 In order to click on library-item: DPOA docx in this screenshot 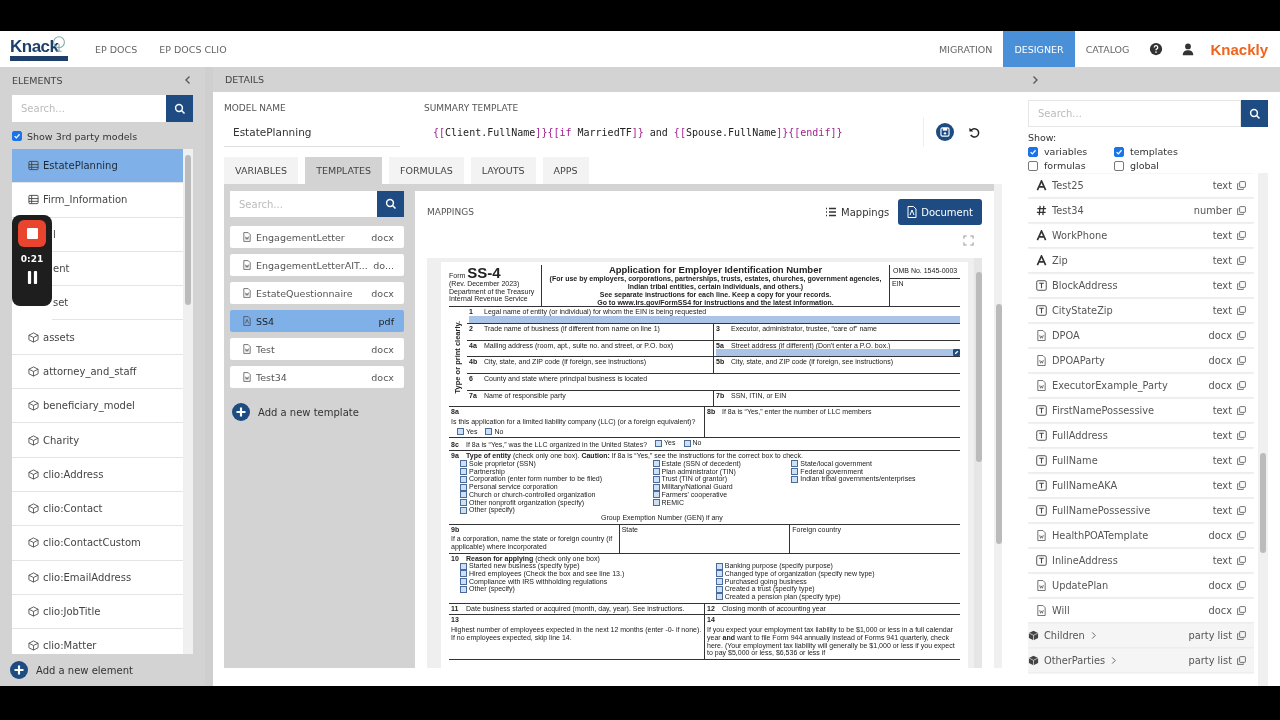, I will do `click(1141, 336)`.